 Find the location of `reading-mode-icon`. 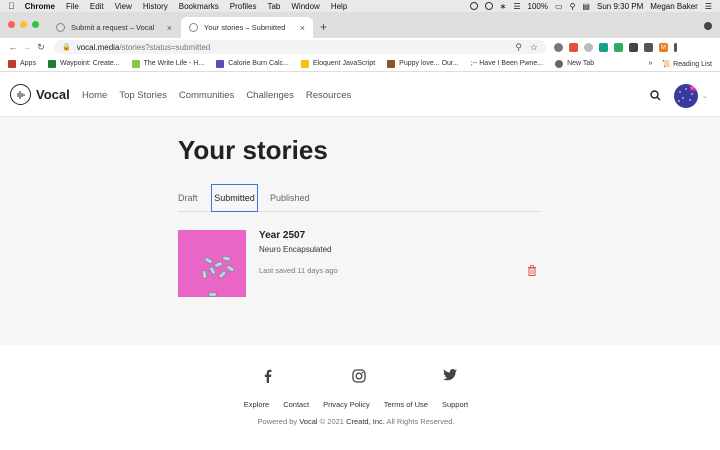

reading-mode-icon is located at coordinates (648, 47).